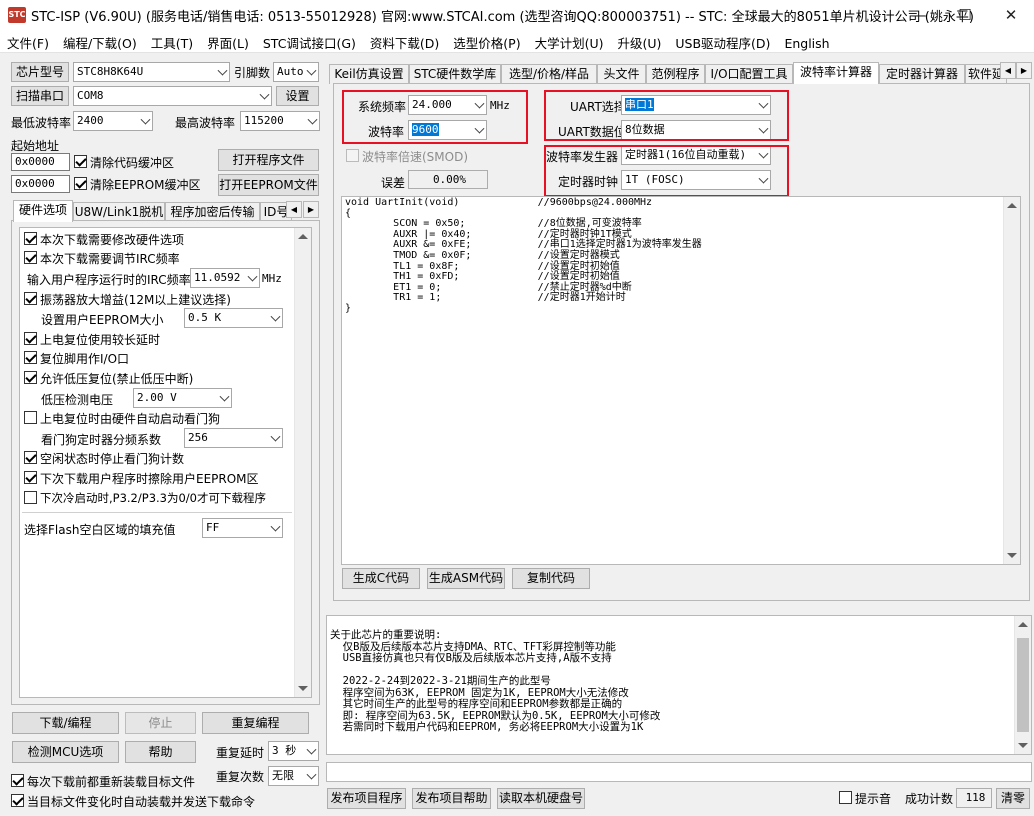 The width and height of the screenshot is (1034, 816). I want to click on tab-header-files: 头文件, so click(621, 74).